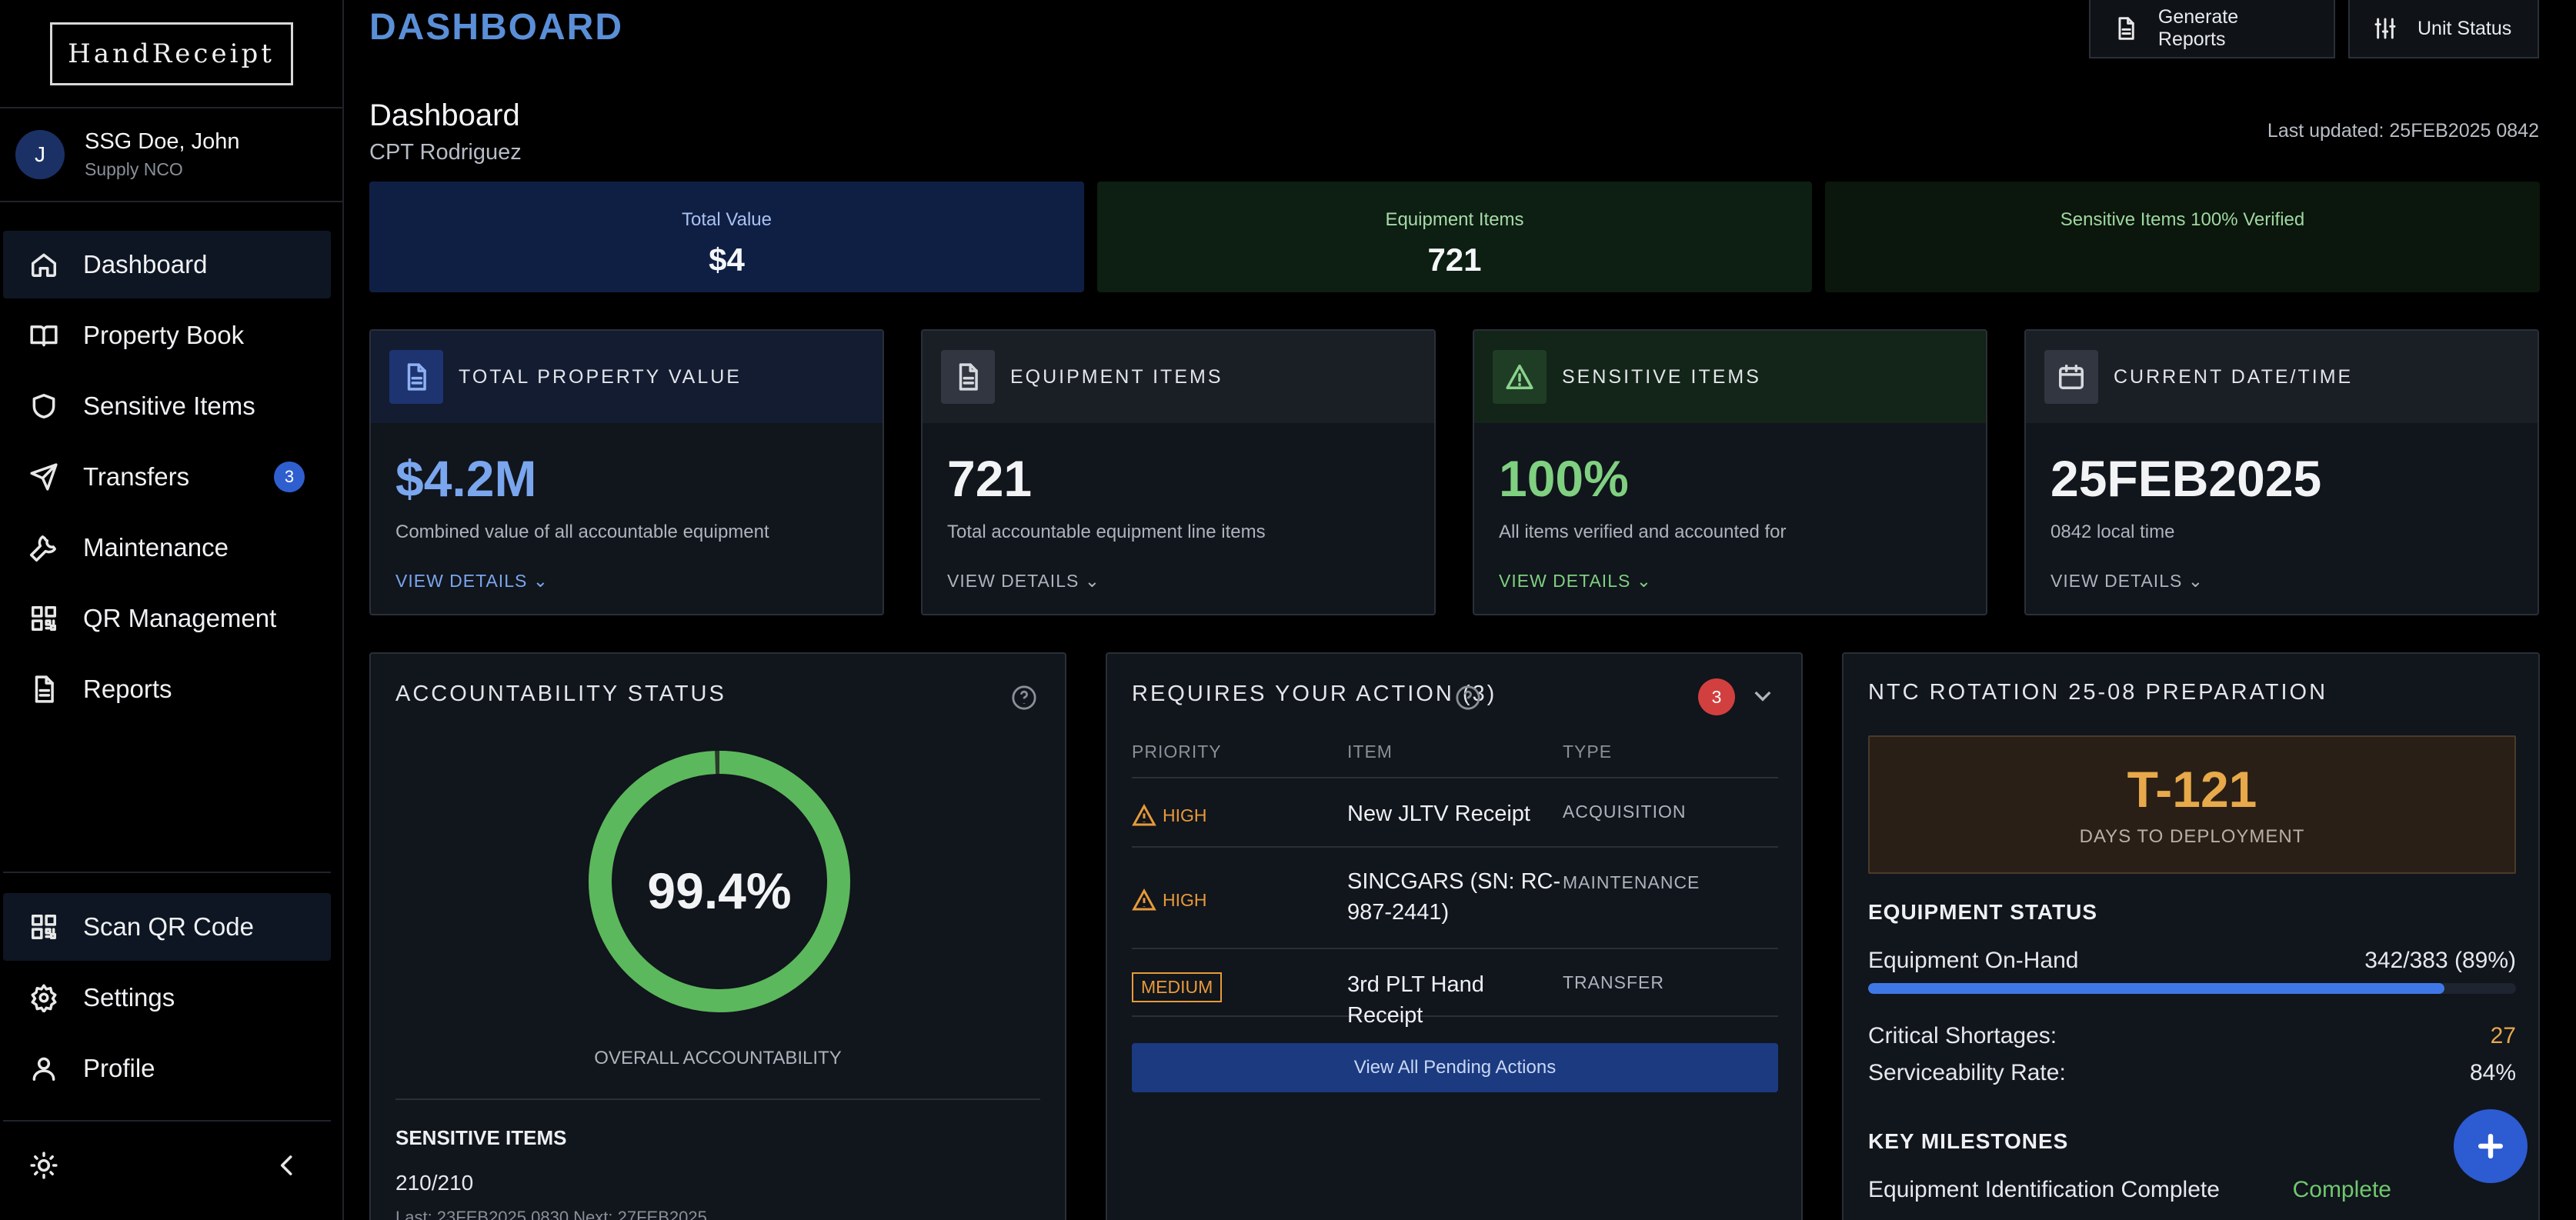 The image size is (2576, 1220). What do you see at coordinates (167, 998) in the screenshot?
I see `sidebar-item-settings: Settings` at bounding box center [167, 998].